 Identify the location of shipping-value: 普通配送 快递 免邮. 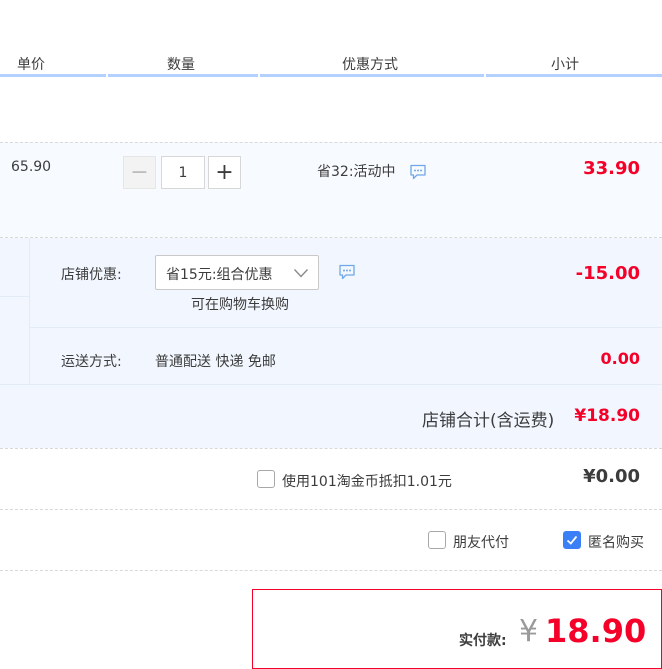
(215, 362).